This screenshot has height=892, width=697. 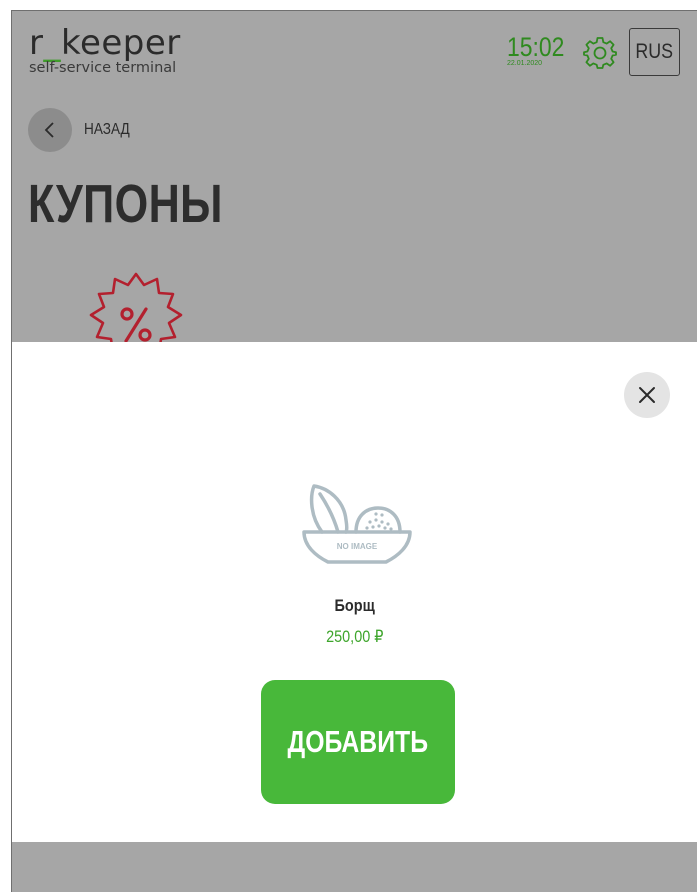 What do you see at coordinates (105, 43) in the screenshot?
I see `logo-wordmark: r_keeper` at bounding box center [105, 43].